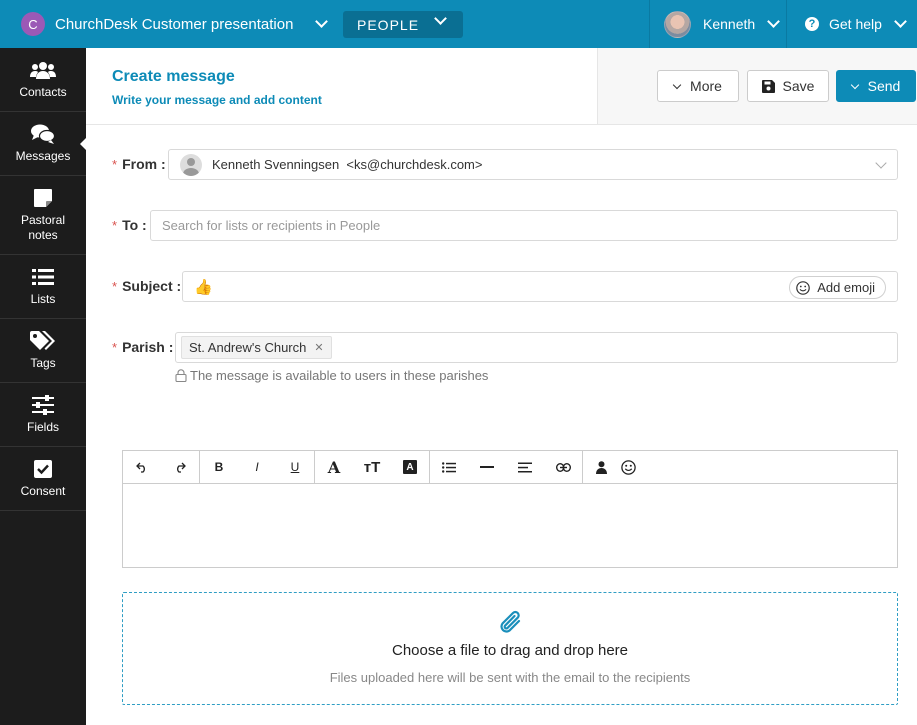  What do you see at coordinates (43, 299) in the screenshot?
I see `sidebar-item-label: Lists` at bounding box center [43, 299].